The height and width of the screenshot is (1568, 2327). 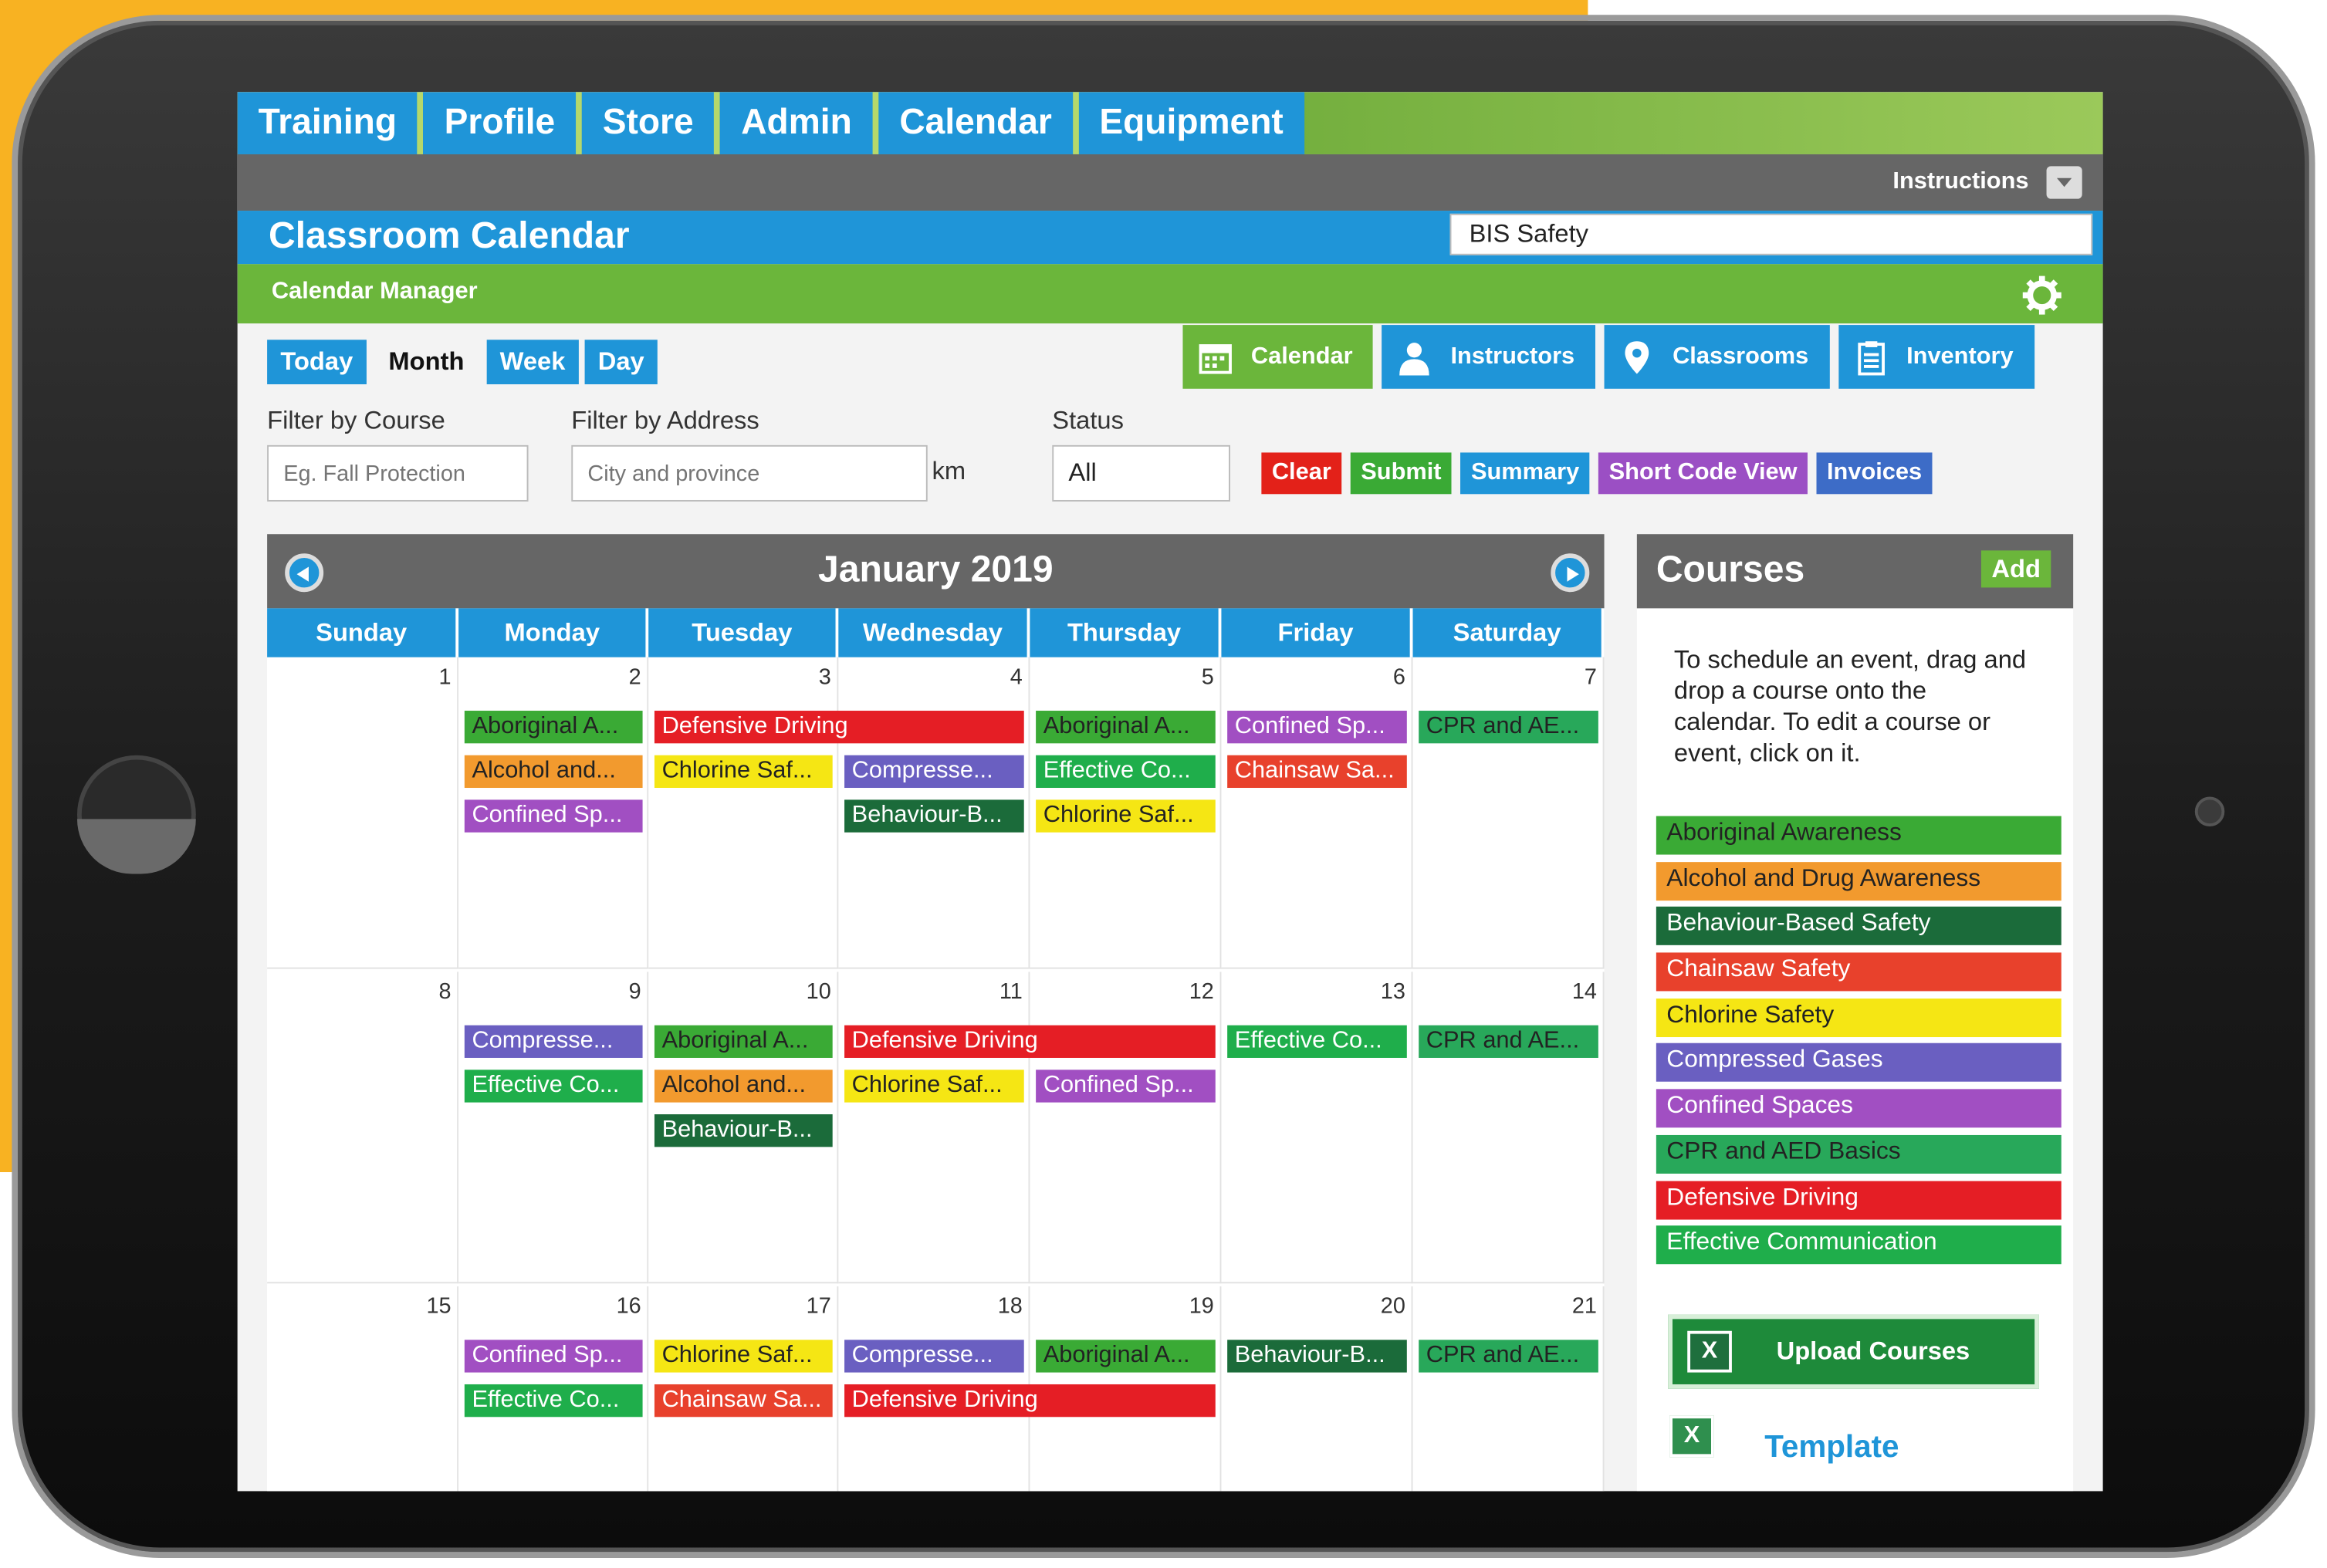 I want to click on day-cell: 6, so click(x=1317, y=813).